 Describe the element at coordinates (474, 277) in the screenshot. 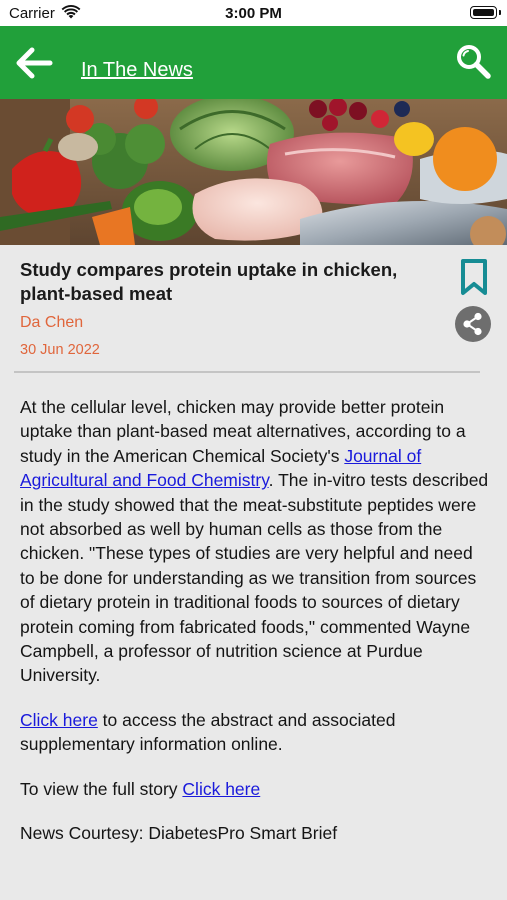

I see `bookmark-icon` at that location.